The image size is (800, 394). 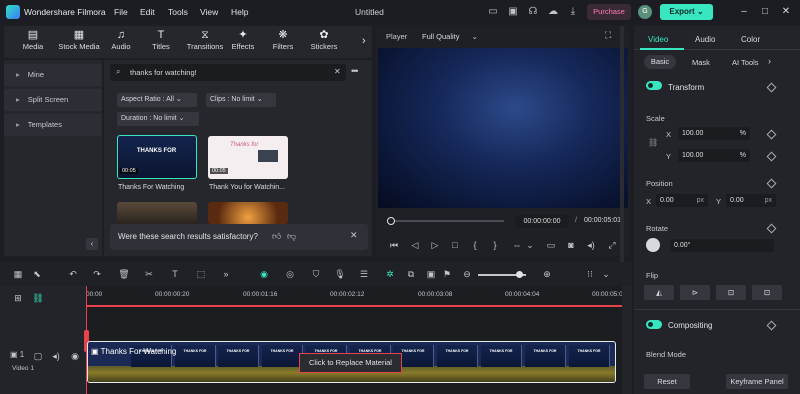 What do you see at coordinates (291, 236) in the screenshot?
I see `thumbs-down-icon: 👎︎` at bounding box center [291, 236].